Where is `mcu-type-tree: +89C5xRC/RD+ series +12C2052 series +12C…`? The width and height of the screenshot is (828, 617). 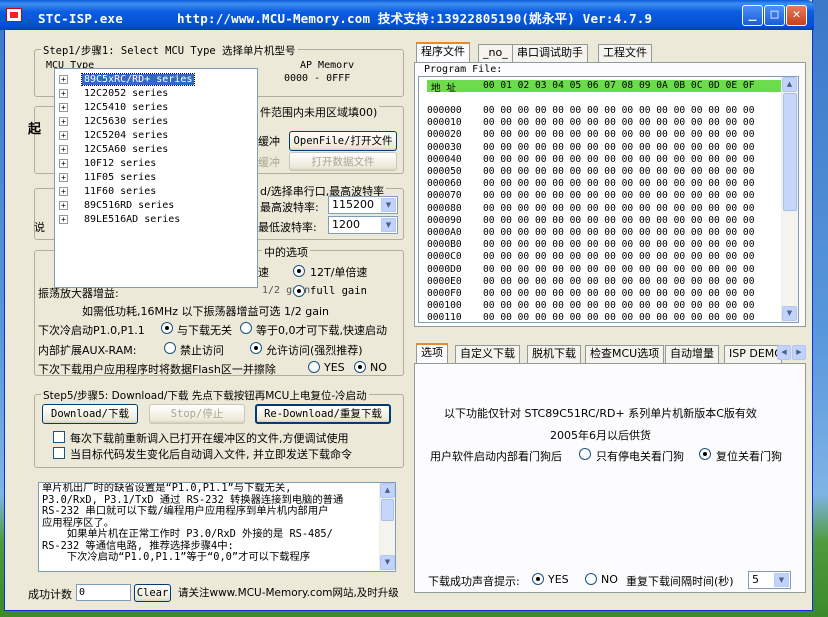
mcu-type-tree: +89C5xRC/RD+ series +12C2052 series +12C… is located at coordinates (156, 178).